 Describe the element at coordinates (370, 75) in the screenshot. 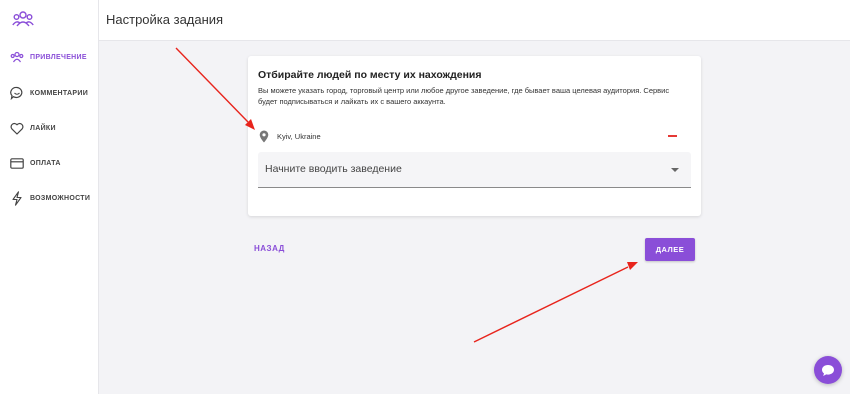

I see `card-title: Отбирайте людей по месту их нахождения` at that location.